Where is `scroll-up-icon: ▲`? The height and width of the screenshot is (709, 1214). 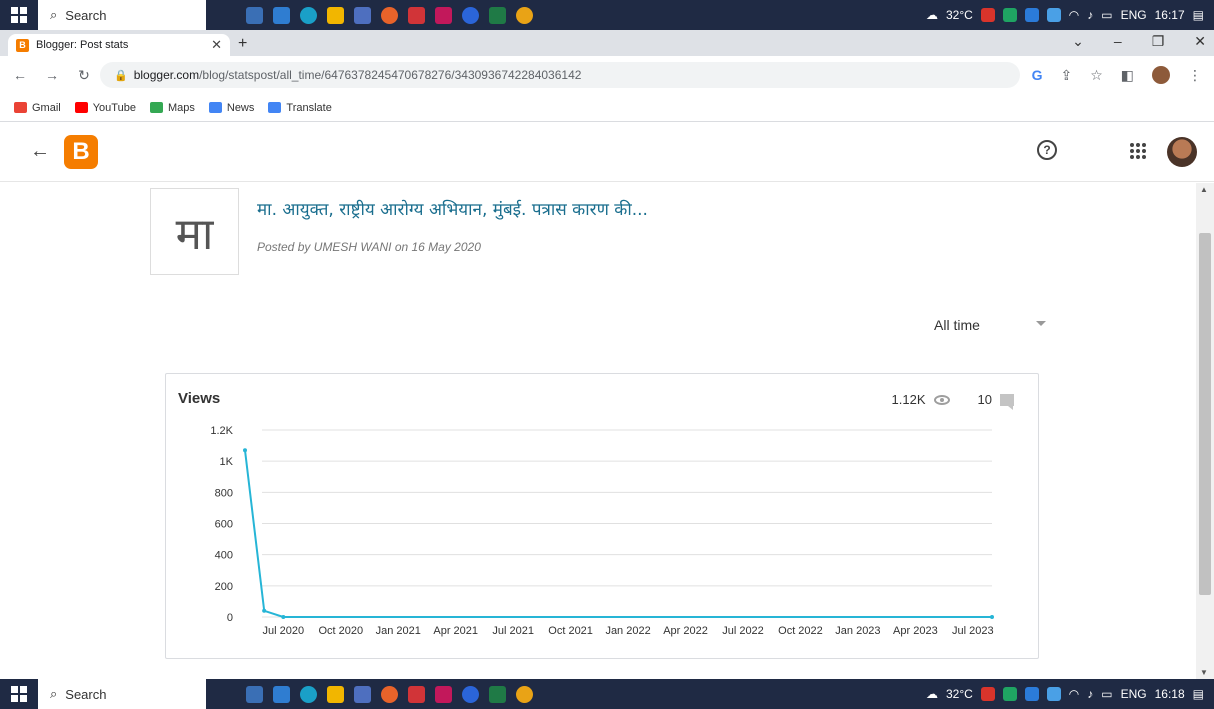 scroll-up-icon: ▲ is located at coordinates (1204, 189).